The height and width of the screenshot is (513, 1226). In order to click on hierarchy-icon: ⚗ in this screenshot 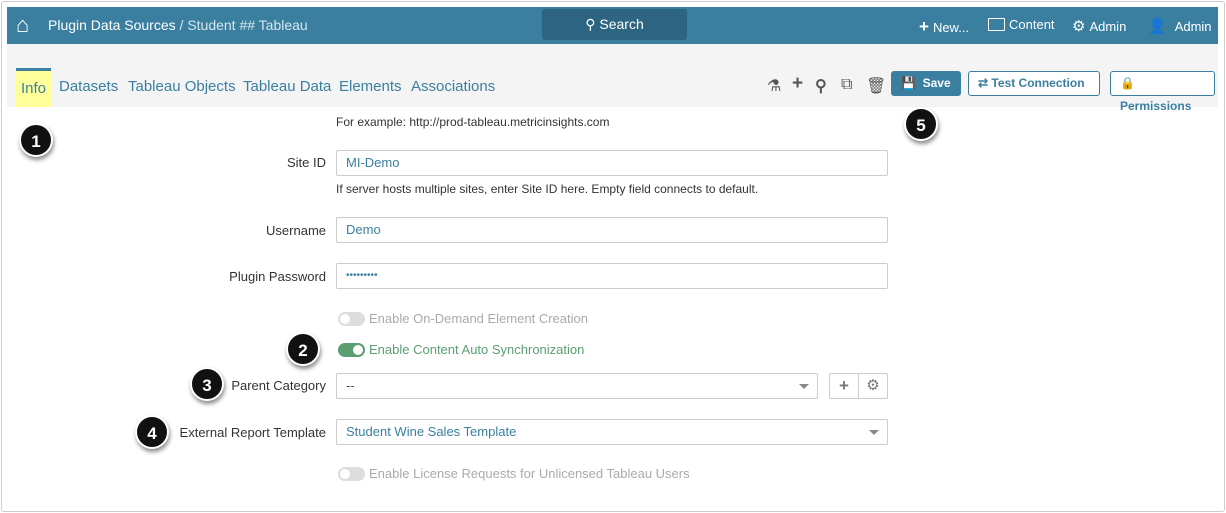, I will do `click(774, 86)`.